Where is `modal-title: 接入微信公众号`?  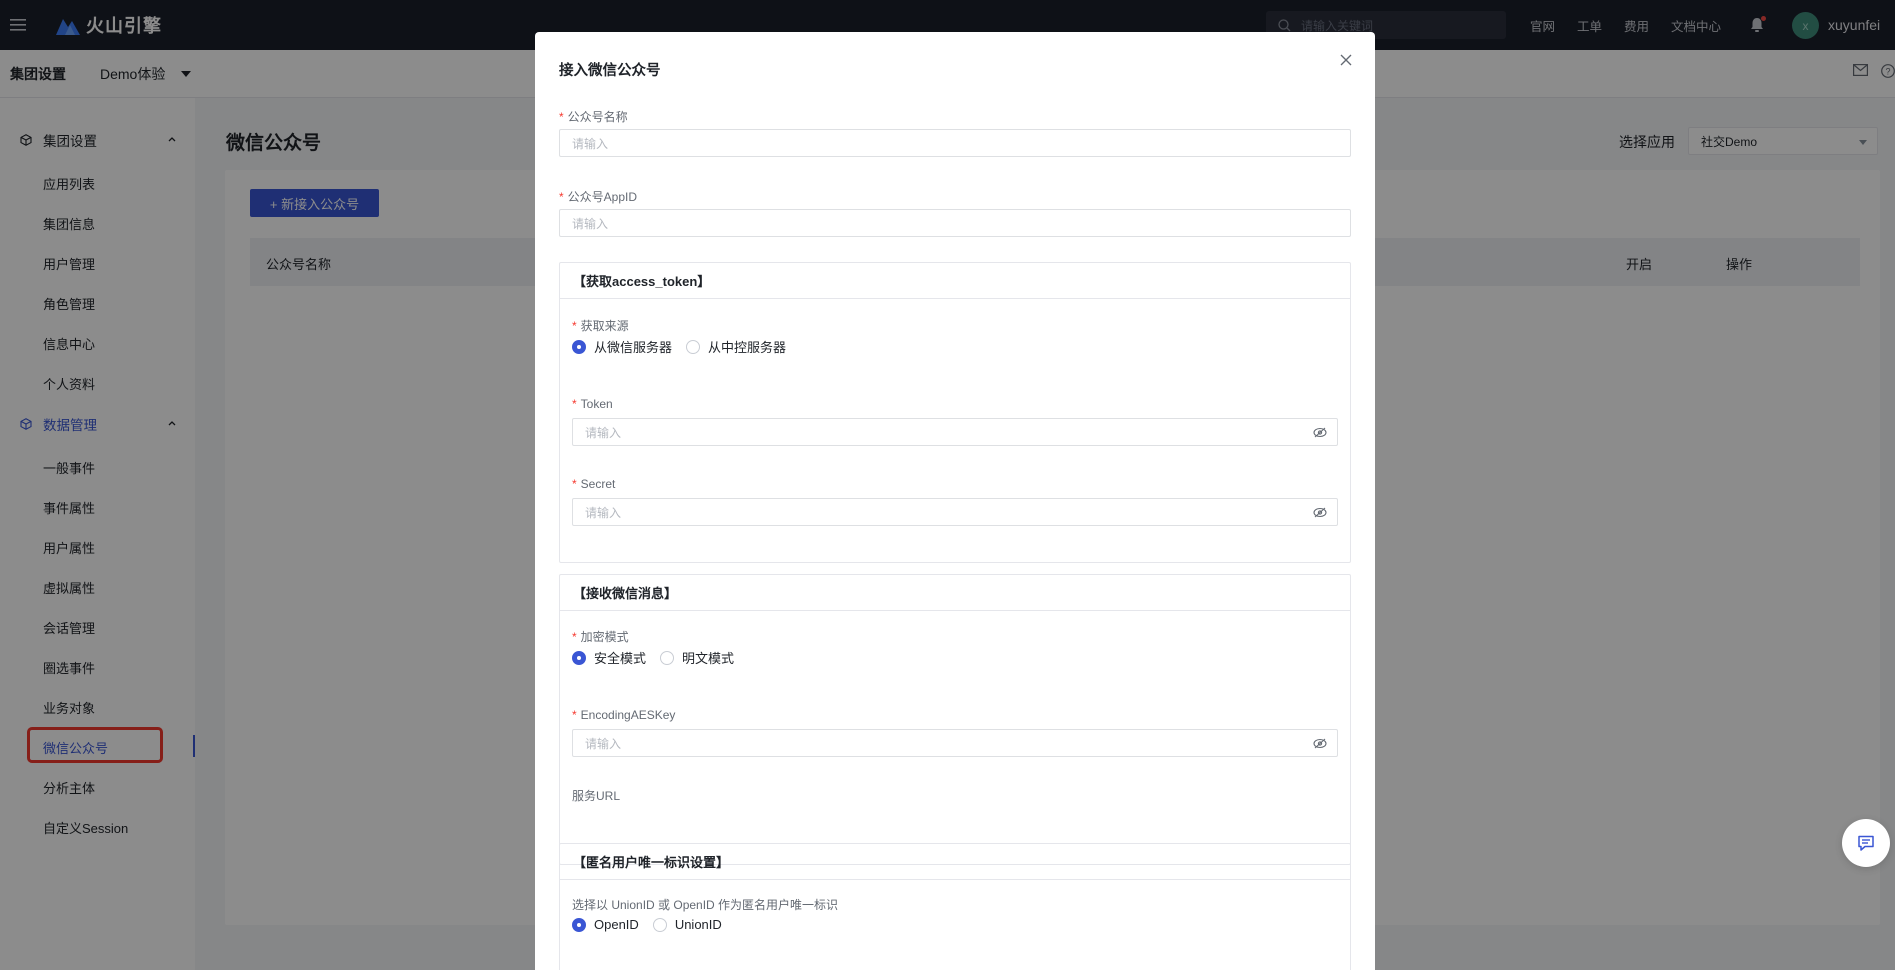
modal-title: 接入微信公众号 is located at coordinates (610, 71).